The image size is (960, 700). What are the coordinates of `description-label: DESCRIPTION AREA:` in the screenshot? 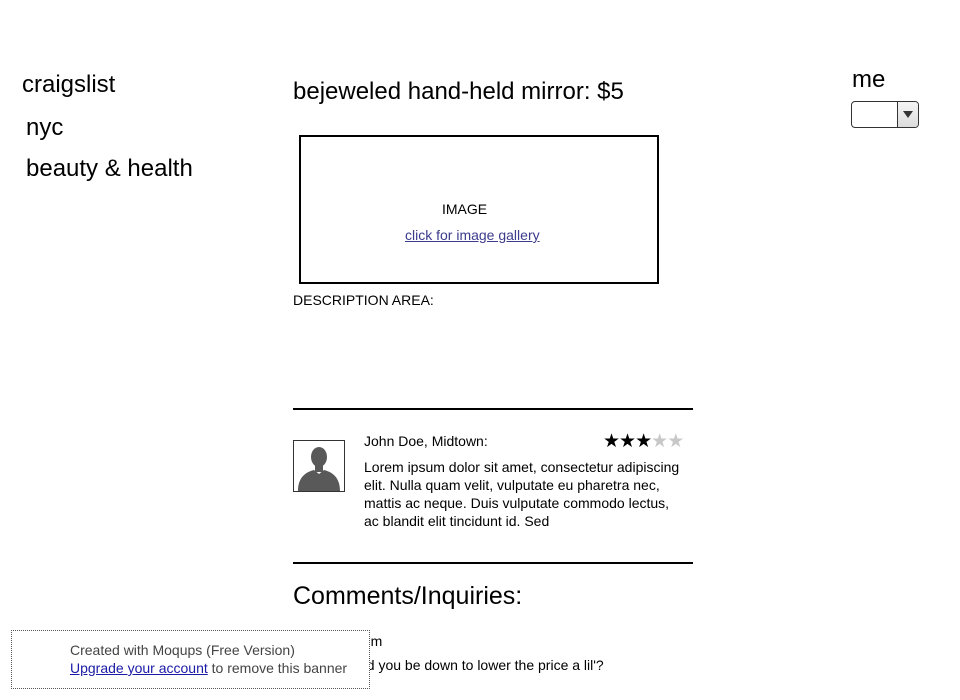 It's located at (363, 300).